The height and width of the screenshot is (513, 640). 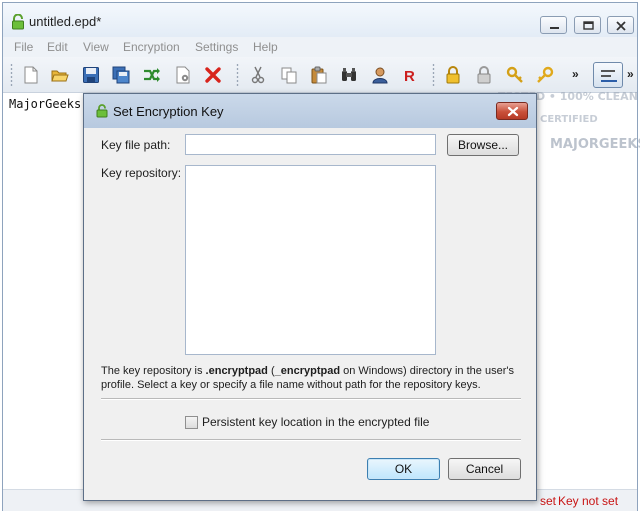 I want to click on binoculars-icon, so click(x=349, y=74).